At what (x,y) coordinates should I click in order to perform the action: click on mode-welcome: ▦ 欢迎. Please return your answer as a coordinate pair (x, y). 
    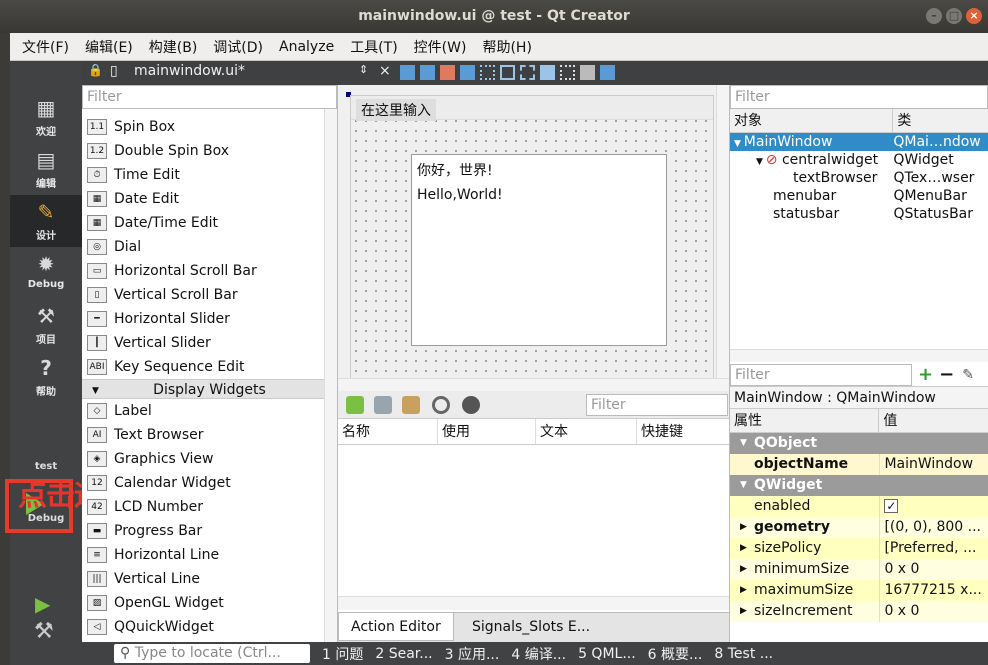
    Looking at the image, I should click on (46, 117).